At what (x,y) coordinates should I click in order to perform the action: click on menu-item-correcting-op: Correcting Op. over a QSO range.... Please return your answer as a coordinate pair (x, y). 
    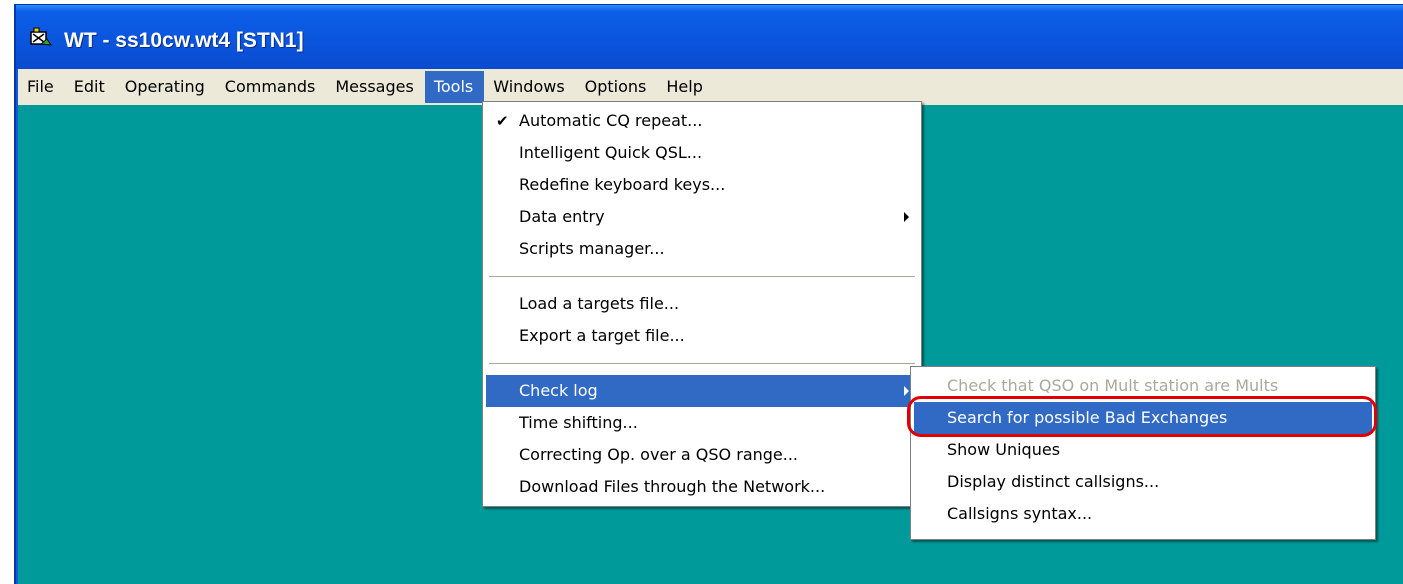
    Looking at the image, I should click on (702, 455).